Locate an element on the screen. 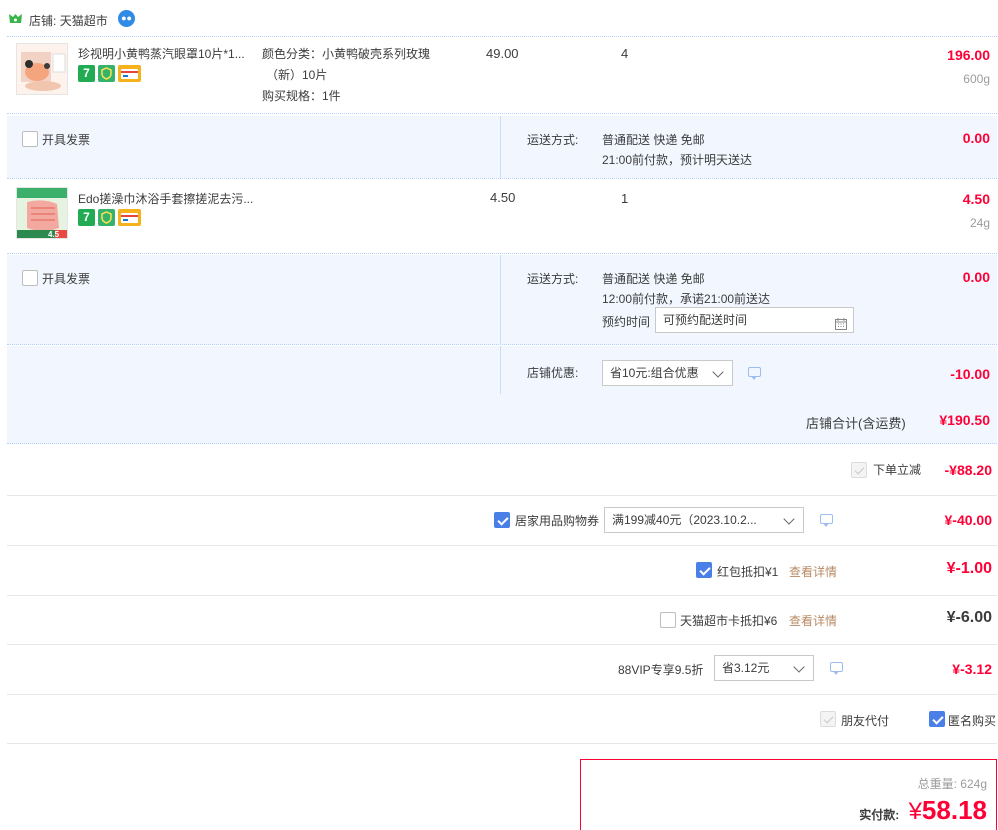 Image resolution: width=998 pixels, height=830 pixels. appointment-time-input: 可预约配送时间 is located at coordinates (754, 320).